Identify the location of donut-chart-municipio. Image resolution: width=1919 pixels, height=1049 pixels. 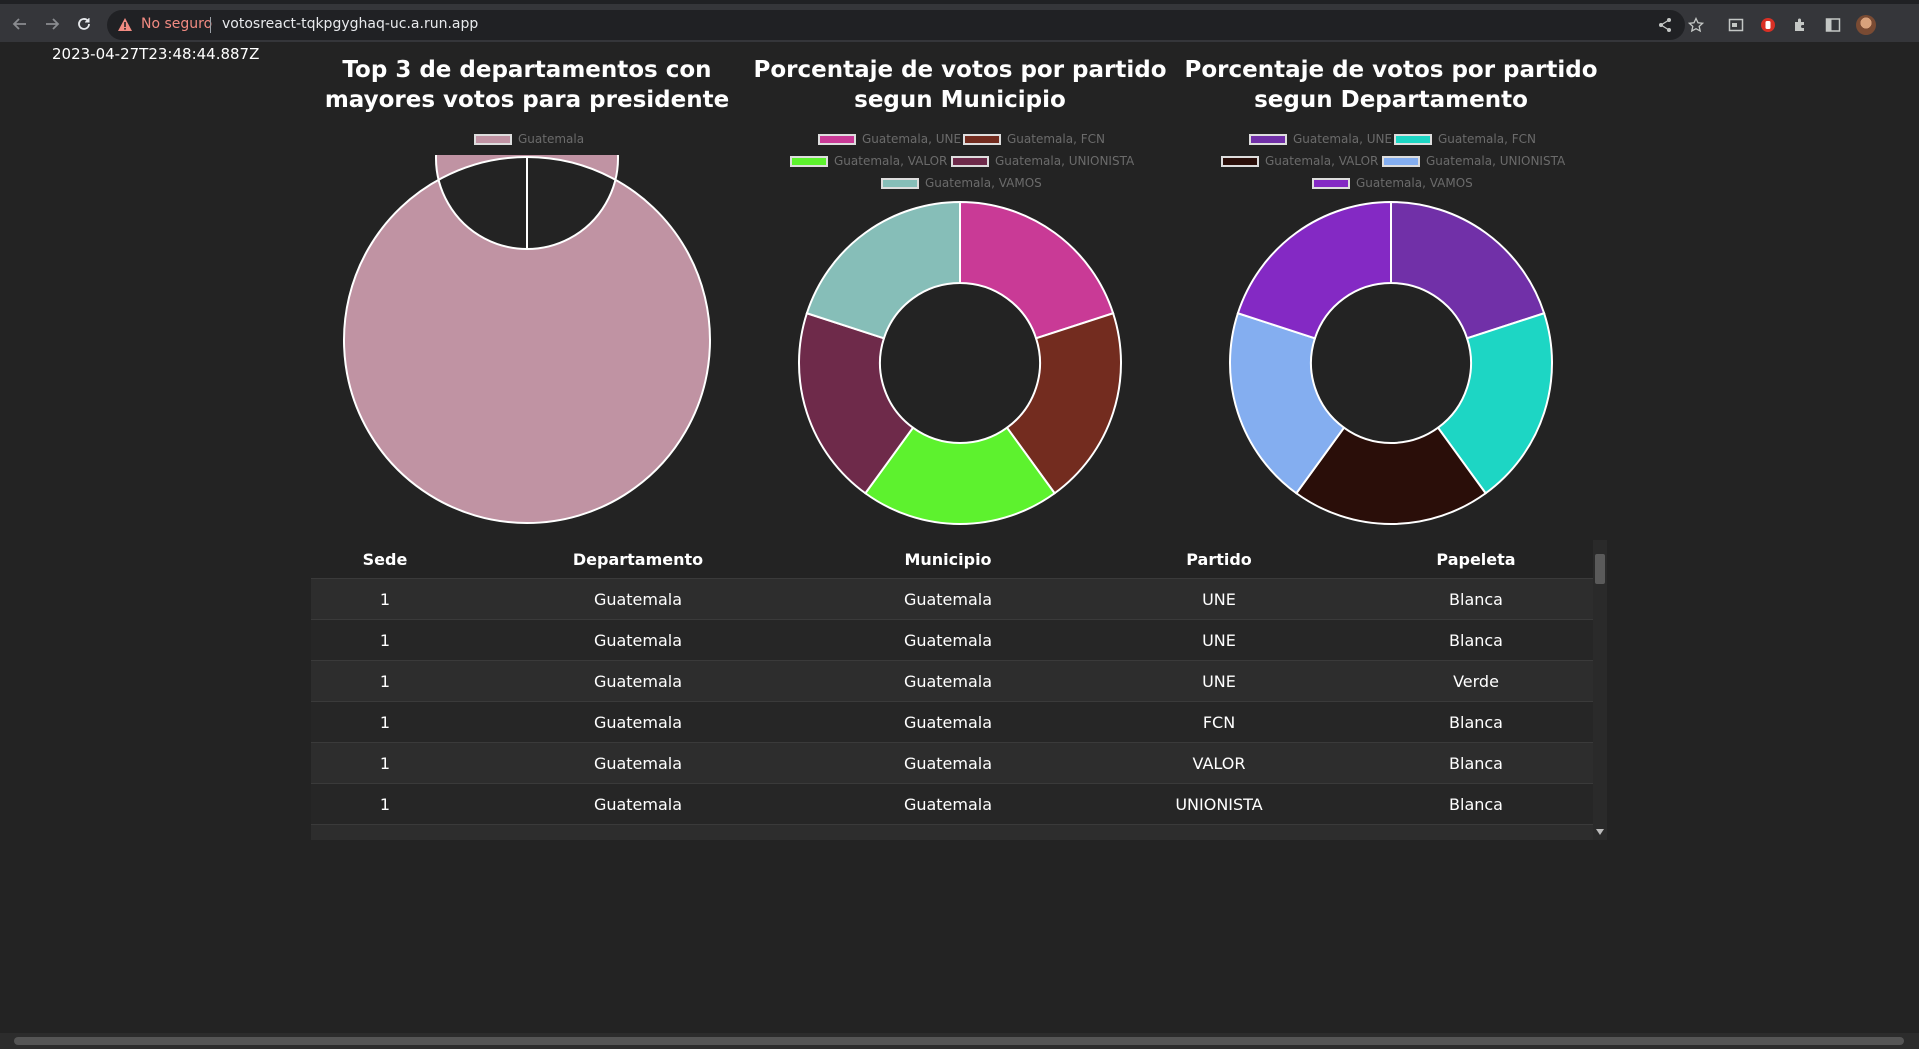
(960, 363).